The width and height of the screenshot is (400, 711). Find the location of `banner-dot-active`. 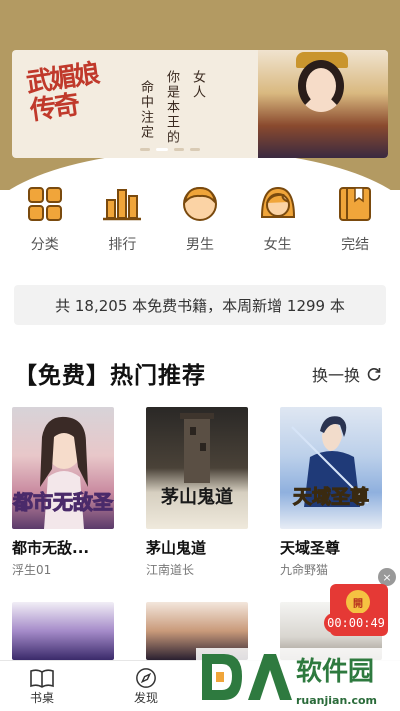

banner-dot-active is located at coordinates (162, 149).